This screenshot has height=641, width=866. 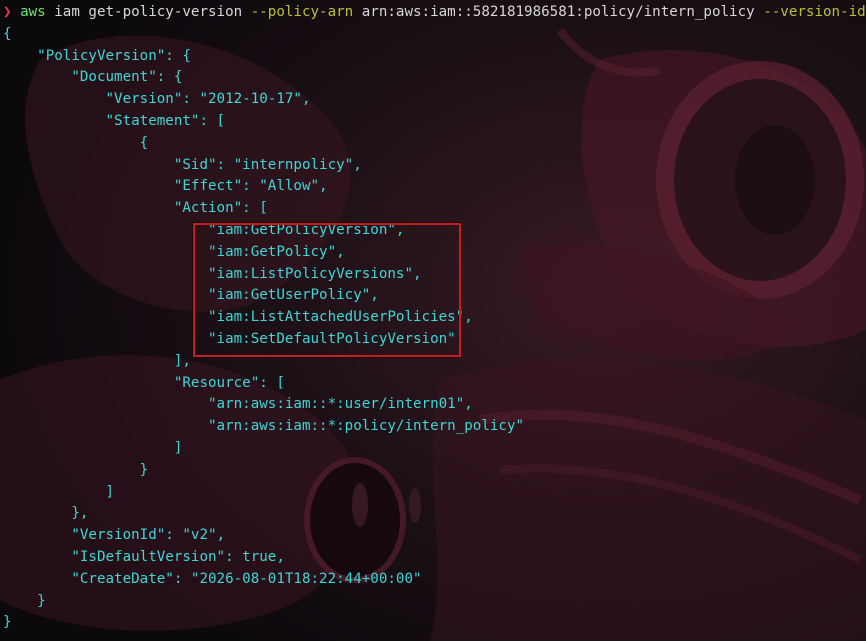 I want to click on command-program: aws, so click(x=33, y=12).